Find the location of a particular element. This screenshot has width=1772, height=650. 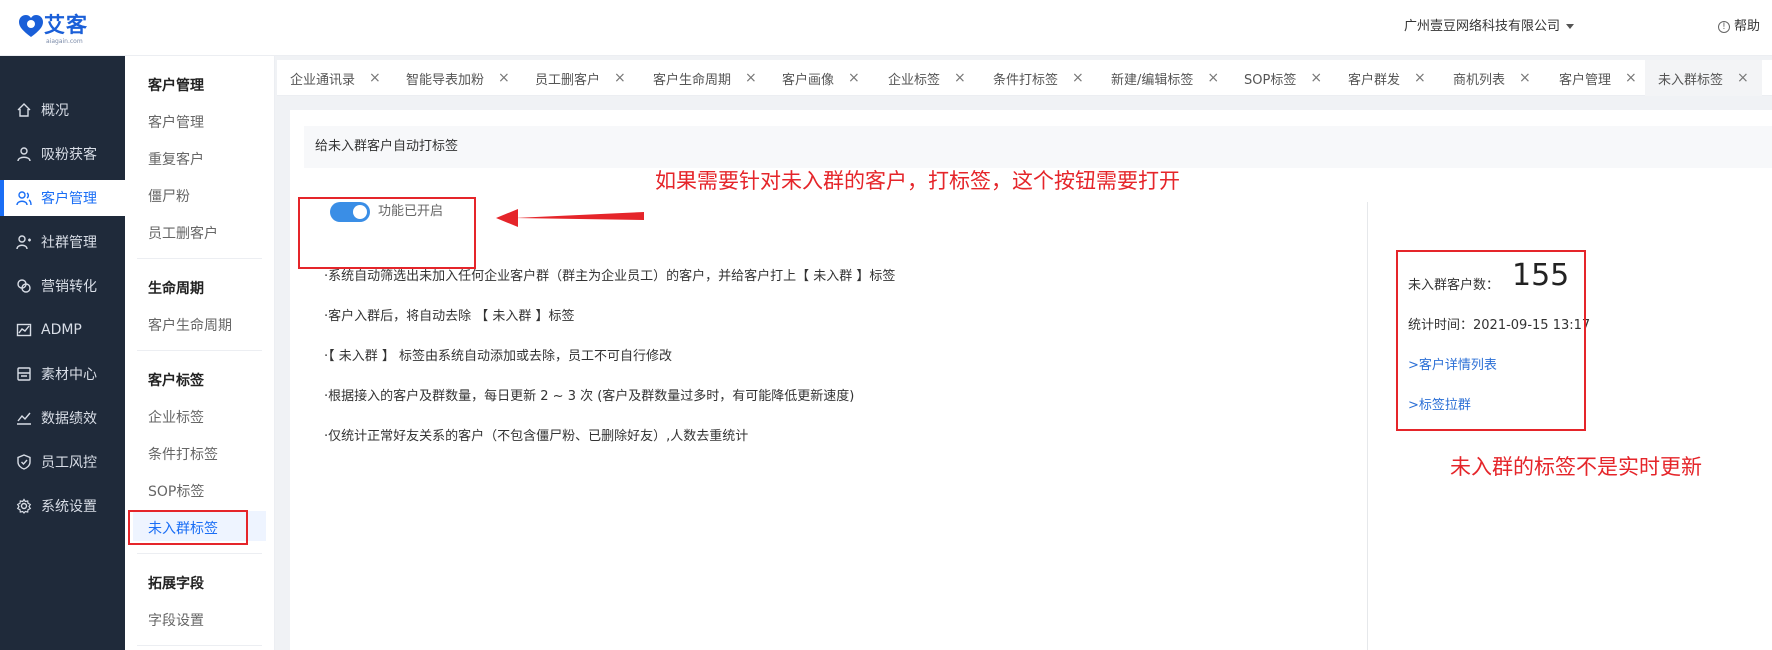

tab-item: 智能导表加粉 × is located at coordinates (458, 78).